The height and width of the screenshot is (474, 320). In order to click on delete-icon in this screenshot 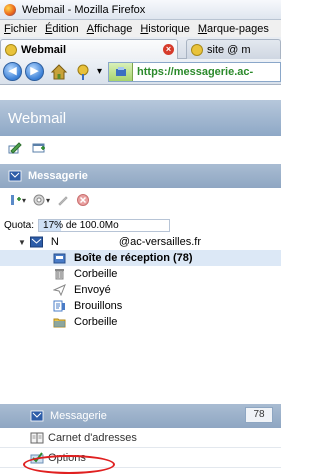, I will do `click(83, 200)`.